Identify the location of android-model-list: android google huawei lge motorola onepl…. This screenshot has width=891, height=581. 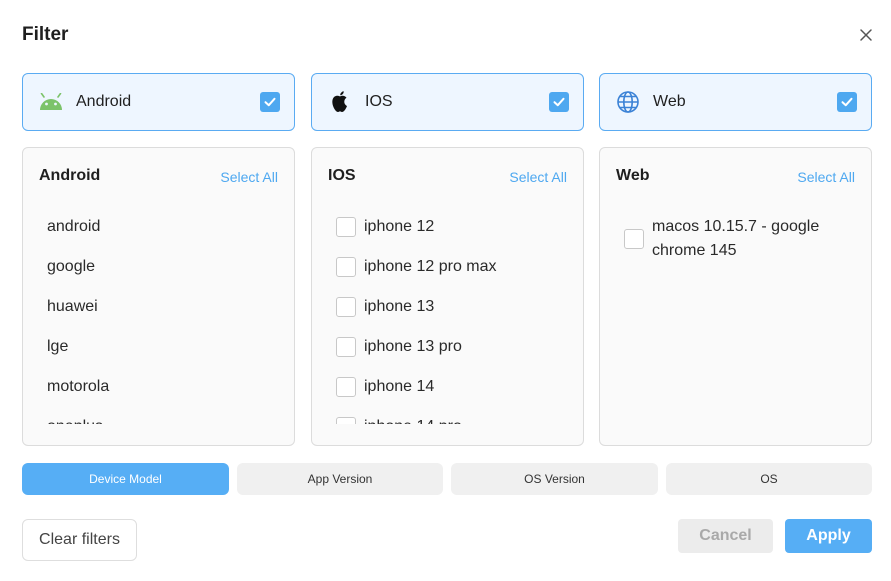
(158, 316).